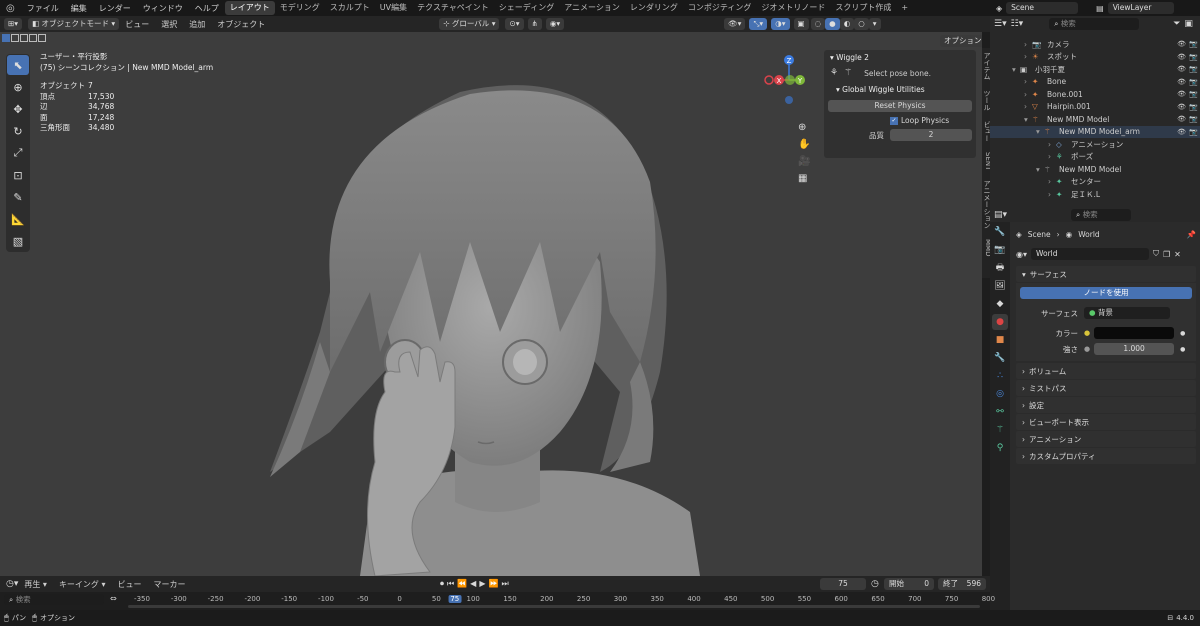 The height and width of the screenshot is (626, 1200). I want to click on shading-rendered-button: ○, so click(861, 24).